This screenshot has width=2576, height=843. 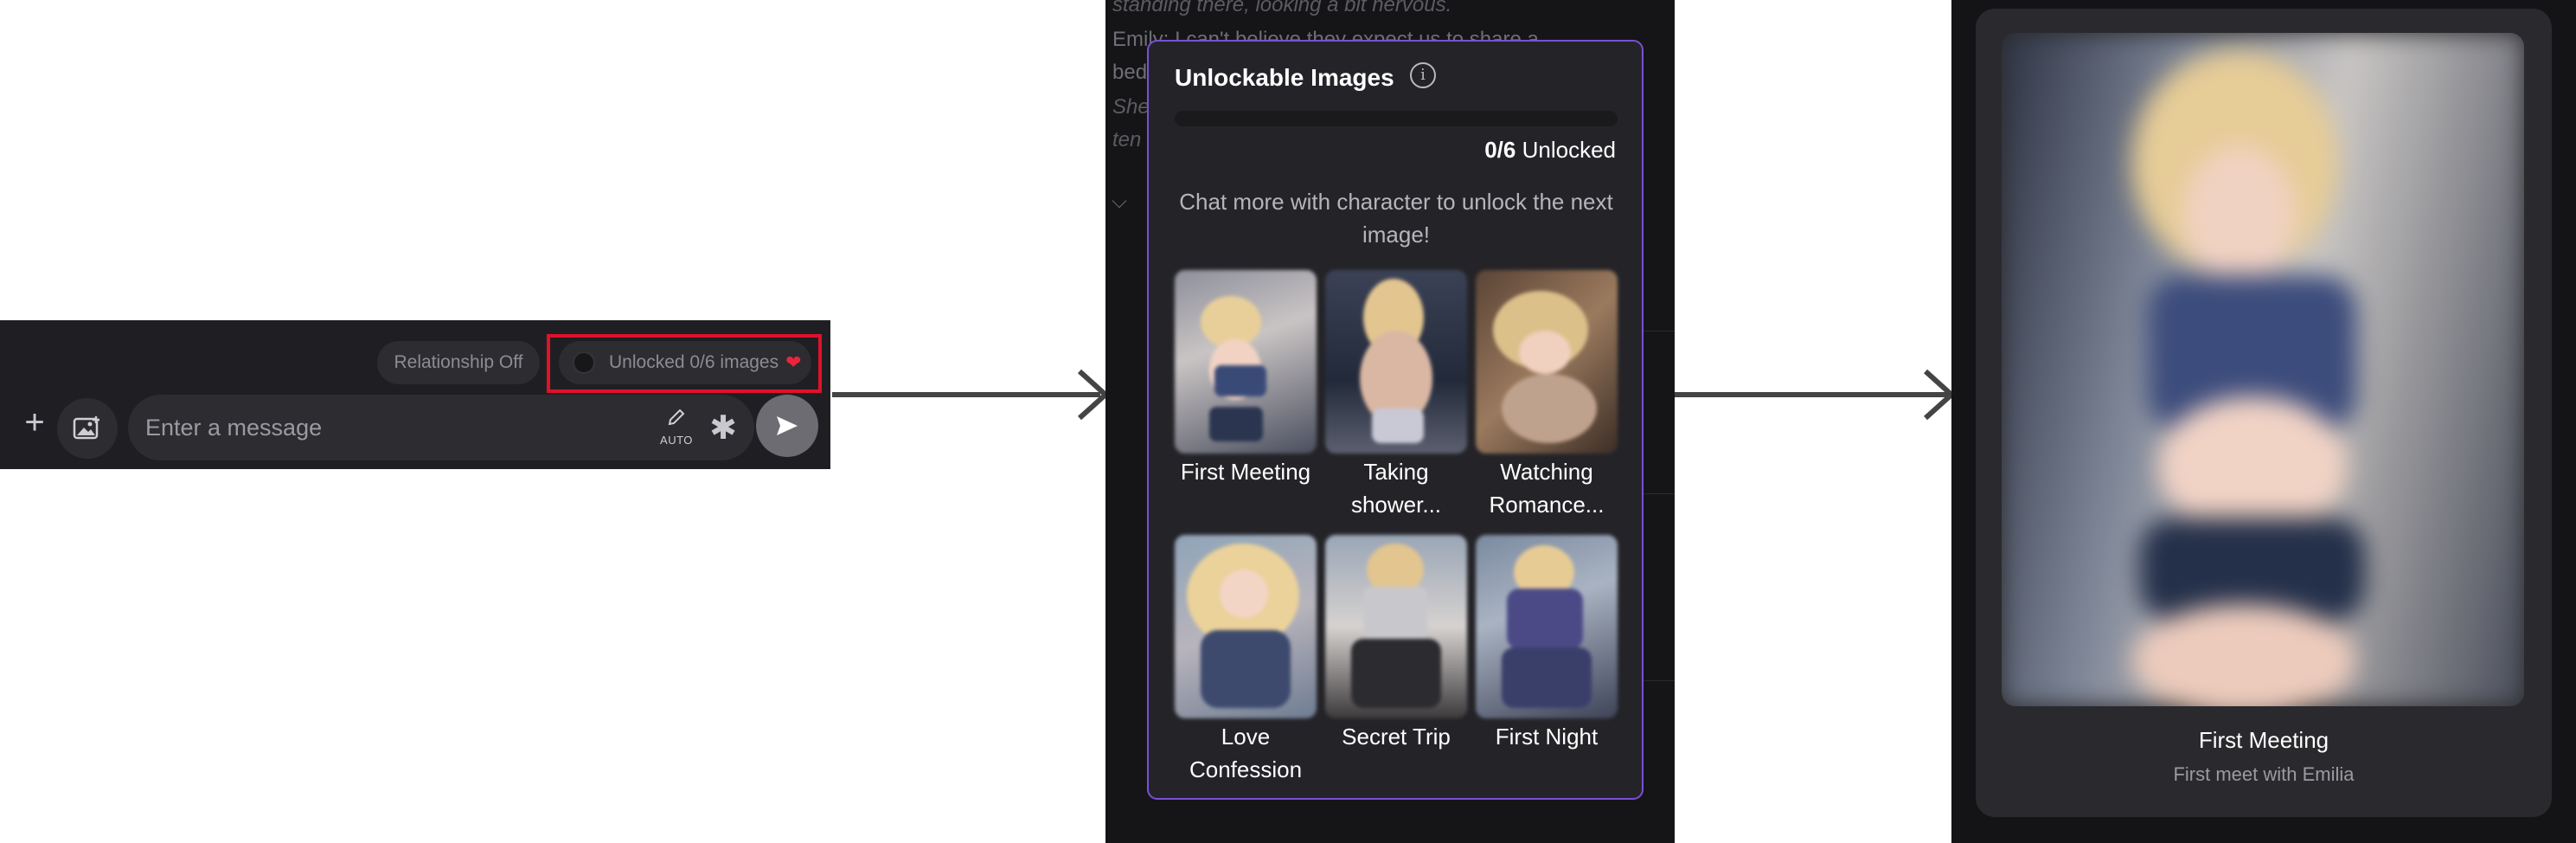 I want to click on background-chat-line: bed, so click(x=1130, y=72).